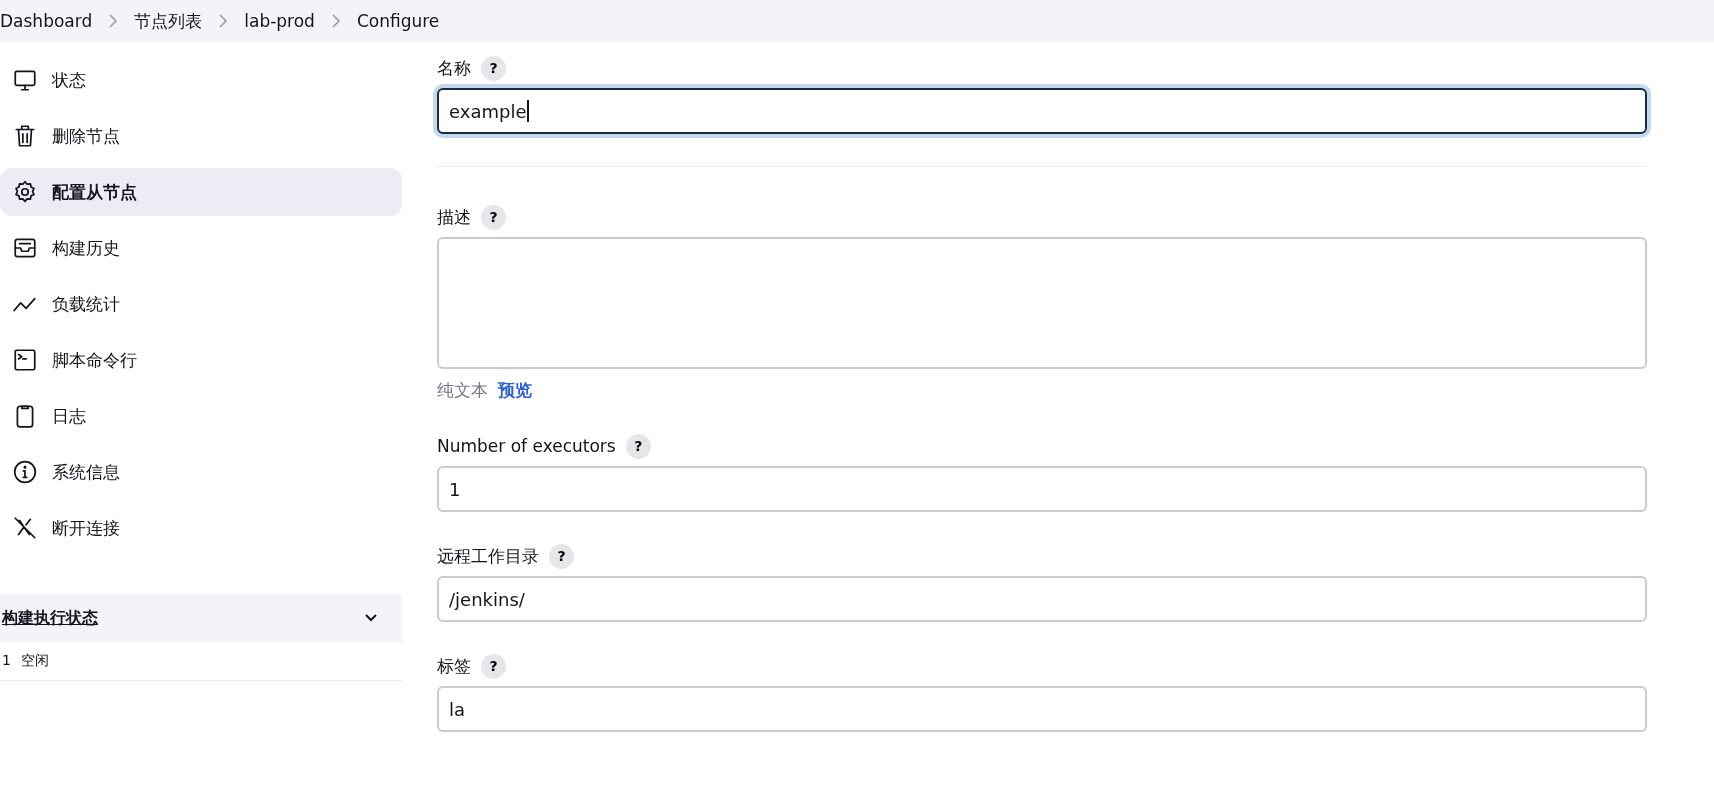 Image resolution: width=1714 pixels, height=787 pixels. What do you see at coordinates (25, 80) in the screenshot?
I see `monitor-icon` at bounding box center [25, 80].